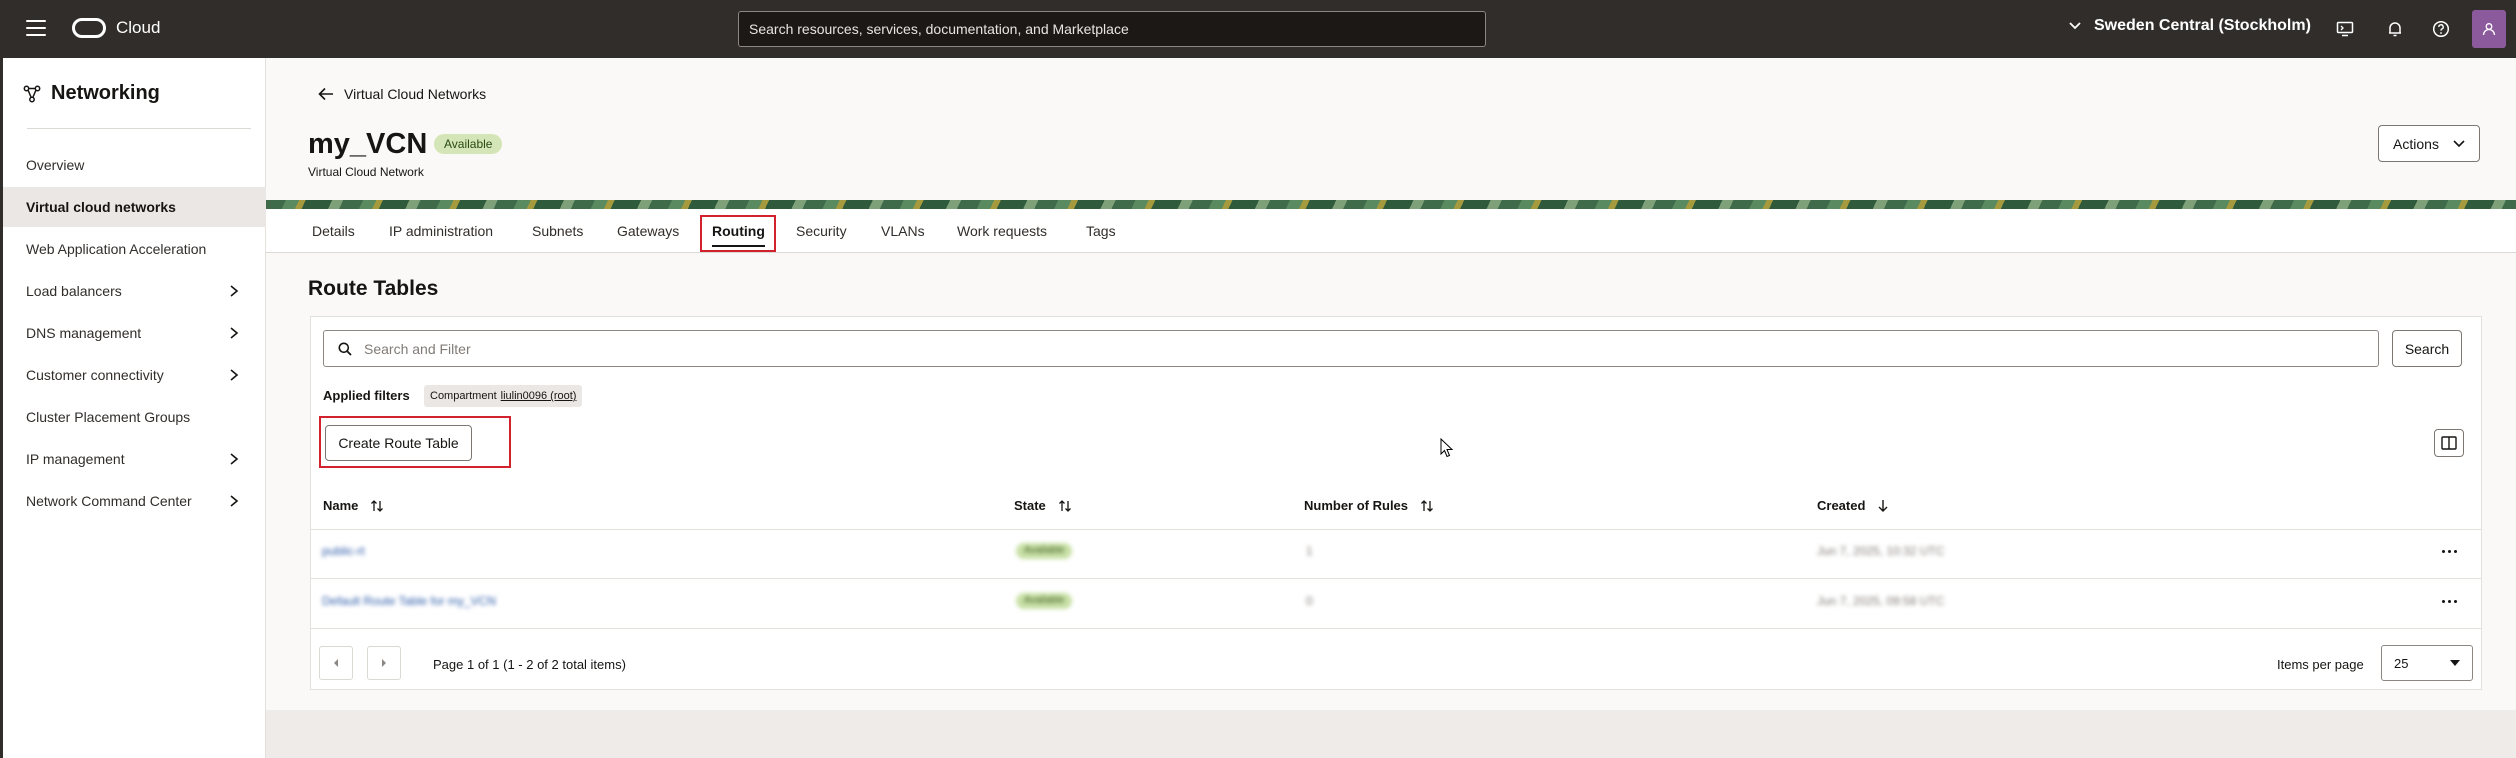  I want to click on tab-details: Details, so click(333, 231).